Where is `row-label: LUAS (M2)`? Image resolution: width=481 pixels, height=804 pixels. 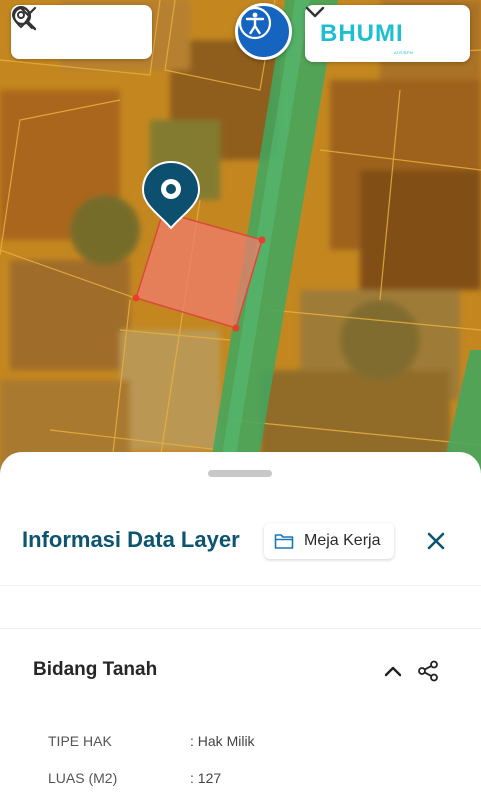 row-label: LUAS (M2) is located at coordinates (83, 778).